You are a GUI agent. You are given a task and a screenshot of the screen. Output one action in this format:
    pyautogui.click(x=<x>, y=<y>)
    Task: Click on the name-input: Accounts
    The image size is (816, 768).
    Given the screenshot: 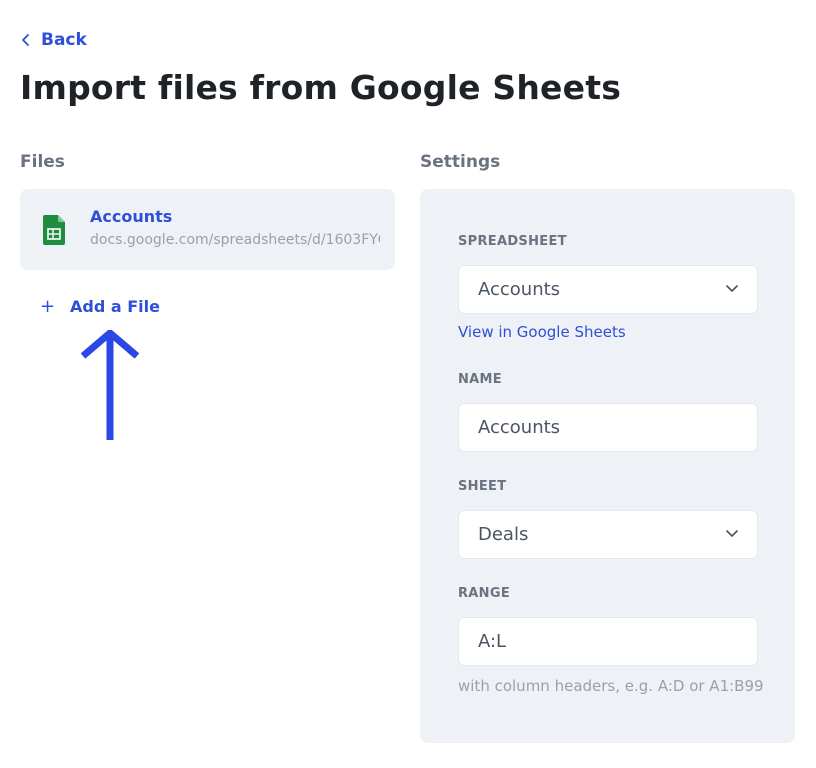 What is the action you would take?
    pyautogui.click(x=608, y=427)
    